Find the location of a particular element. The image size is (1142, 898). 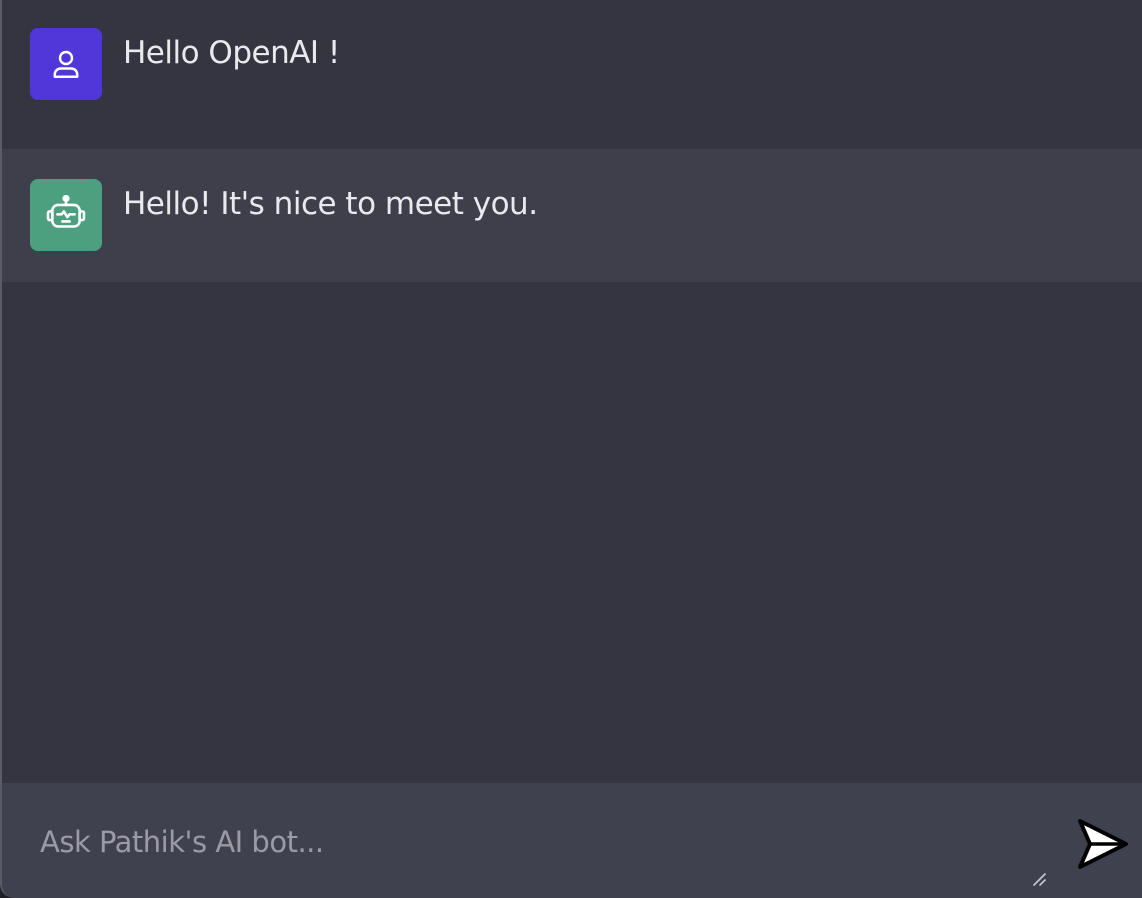

send-button is located at coordinates (1100, 844).